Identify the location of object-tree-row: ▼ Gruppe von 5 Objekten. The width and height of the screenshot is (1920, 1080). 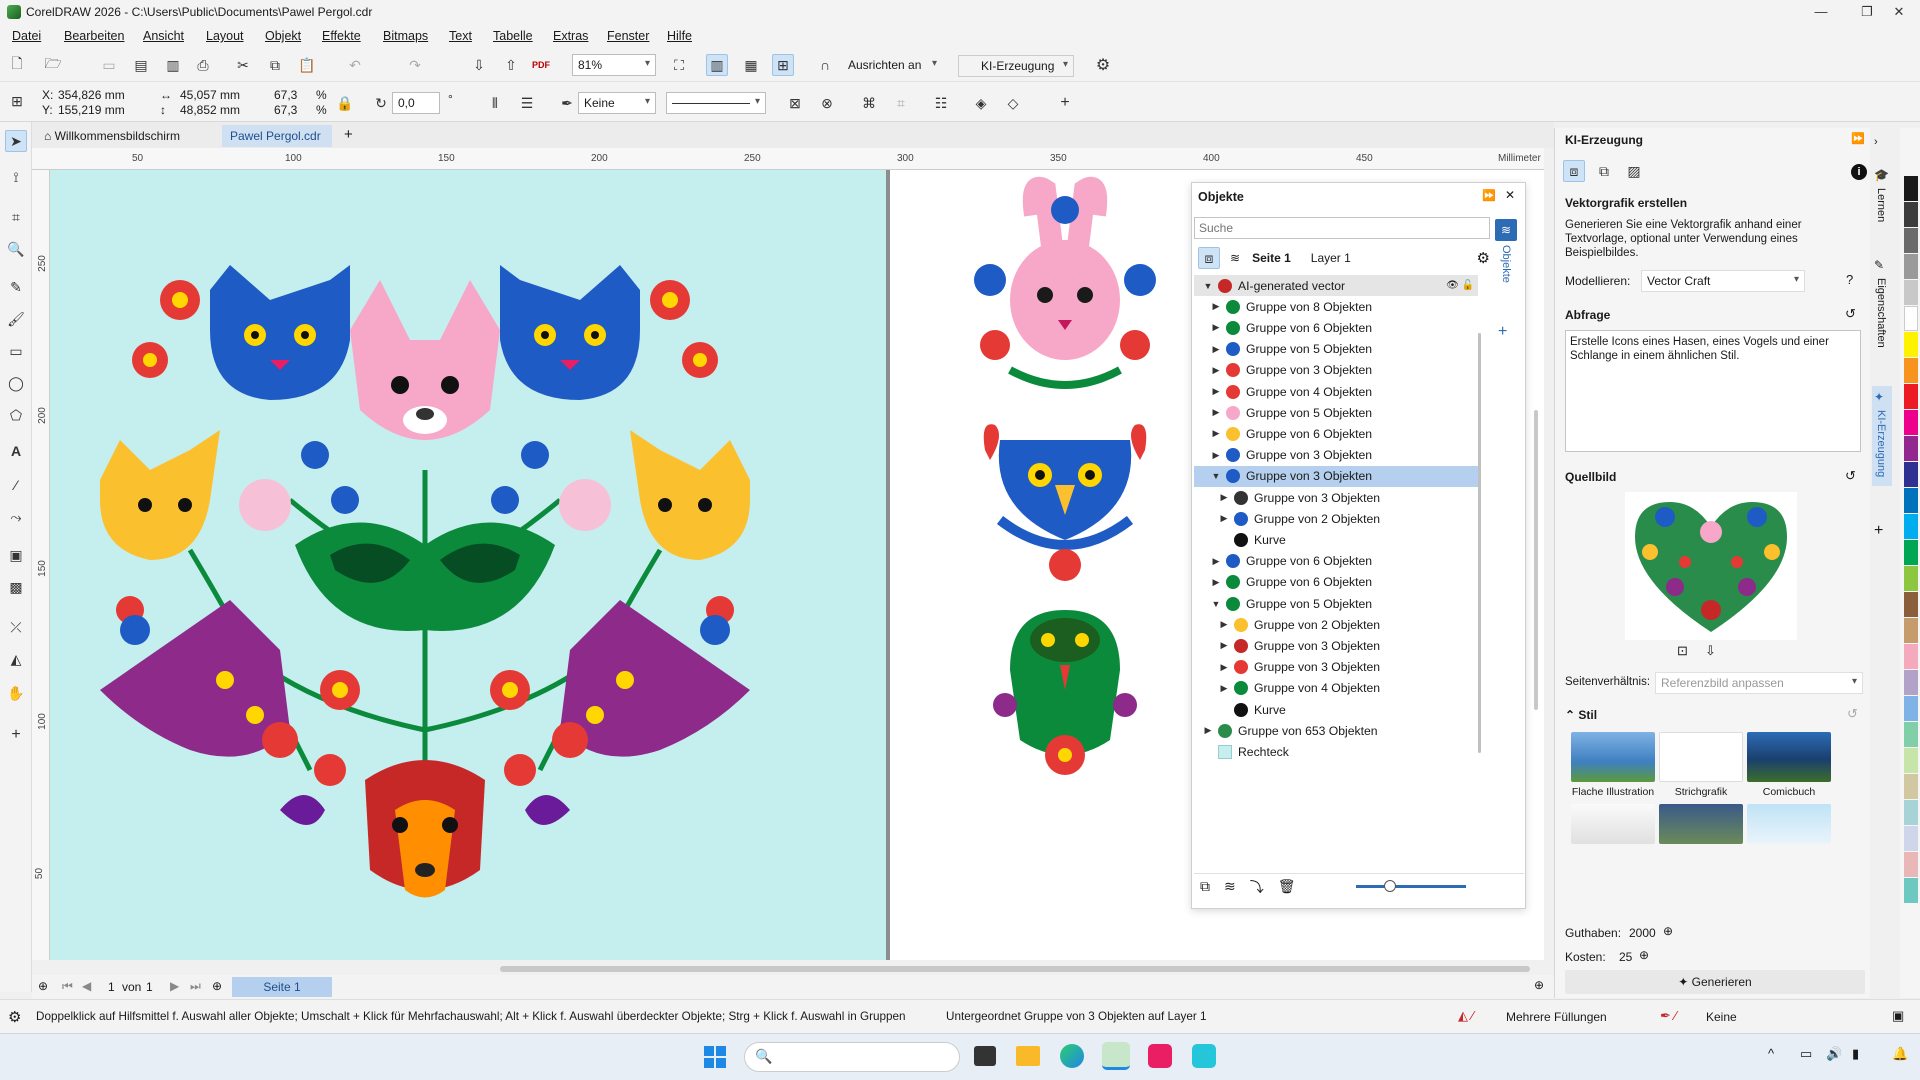
(1336, 603).